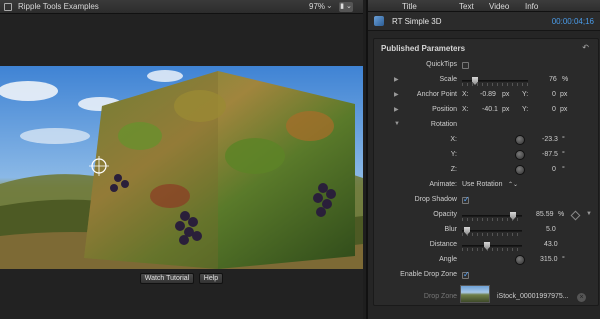 The width and height of the screenshot is (600, 319). Describe the element at coordinates (484, 21) in the screenshot. I see `inspector-header: RT Simple 3D 00:00:04;16` at that location.